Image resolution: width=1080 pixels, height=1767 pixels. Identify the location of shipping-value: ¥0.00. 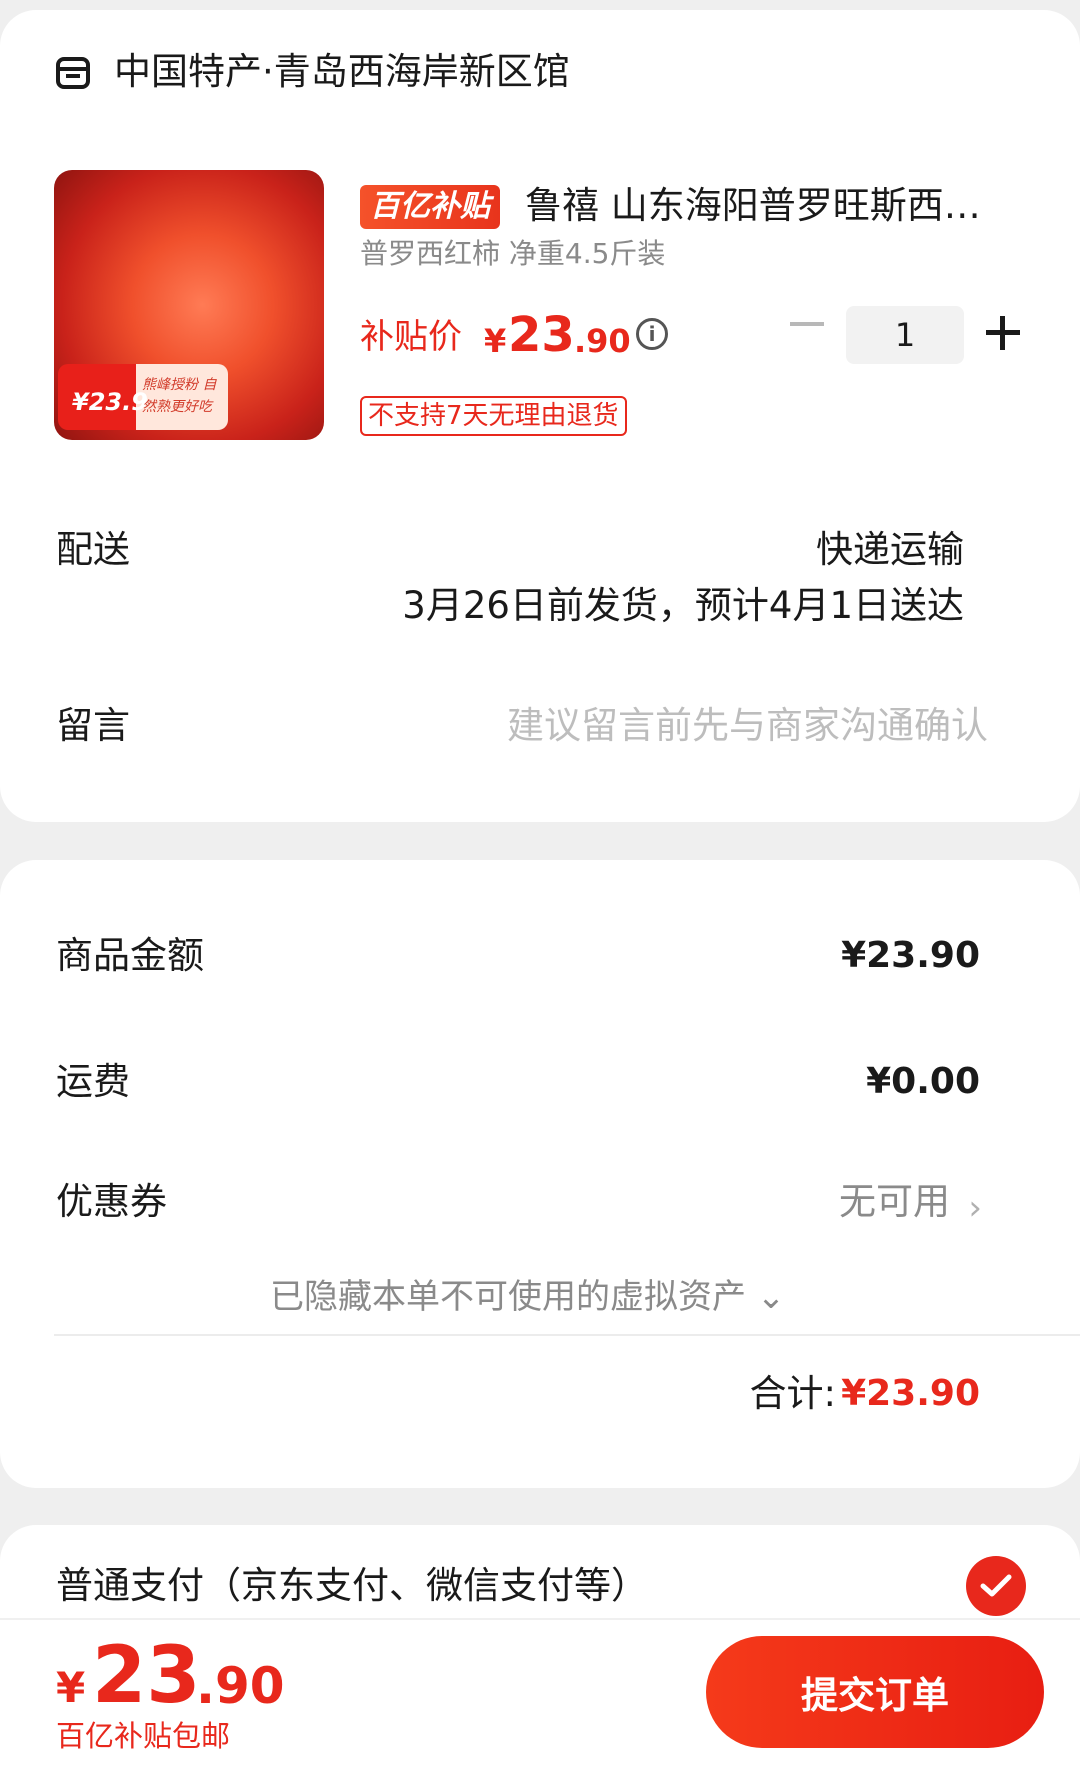
(923, 1081).